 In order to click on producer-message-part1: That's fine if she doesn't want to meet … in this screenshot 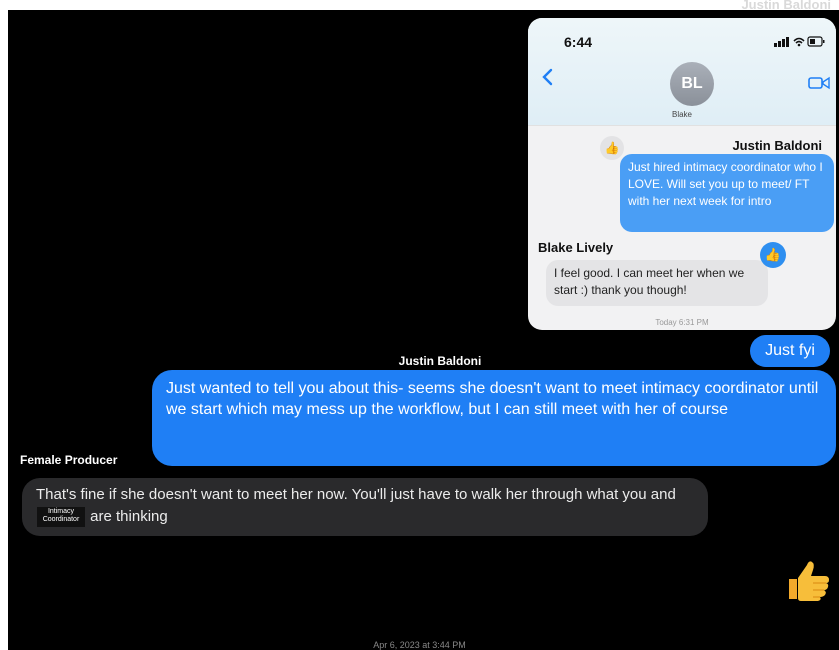, I will do `click(356, 494)`.